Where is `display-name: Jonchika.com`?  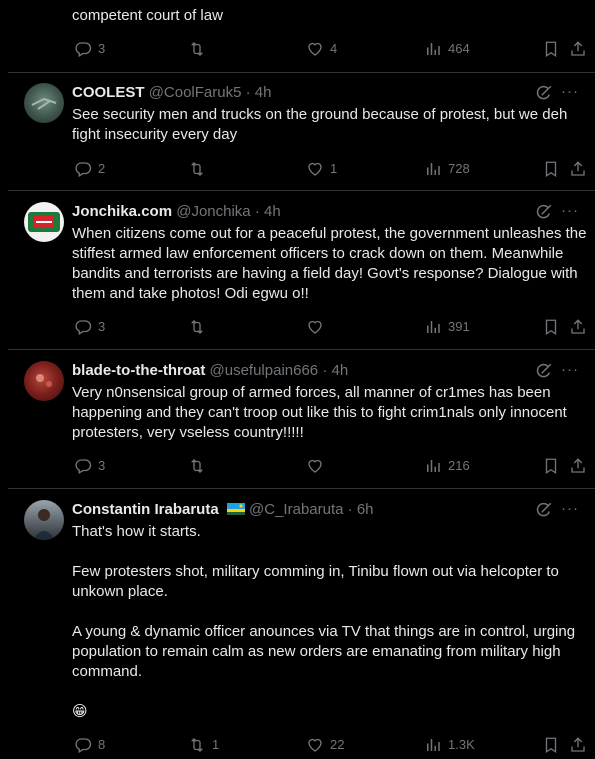 display-name: Jonchika.com is located at coordinates (122, 211).